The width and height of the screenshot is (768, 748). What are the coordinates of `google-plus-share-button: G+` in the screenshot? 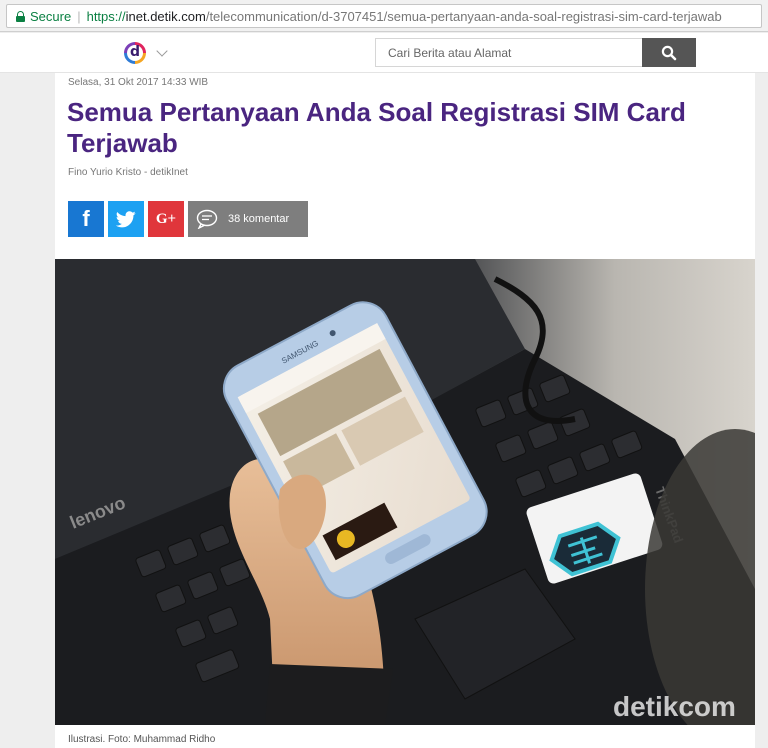 It's located at (166, 219).